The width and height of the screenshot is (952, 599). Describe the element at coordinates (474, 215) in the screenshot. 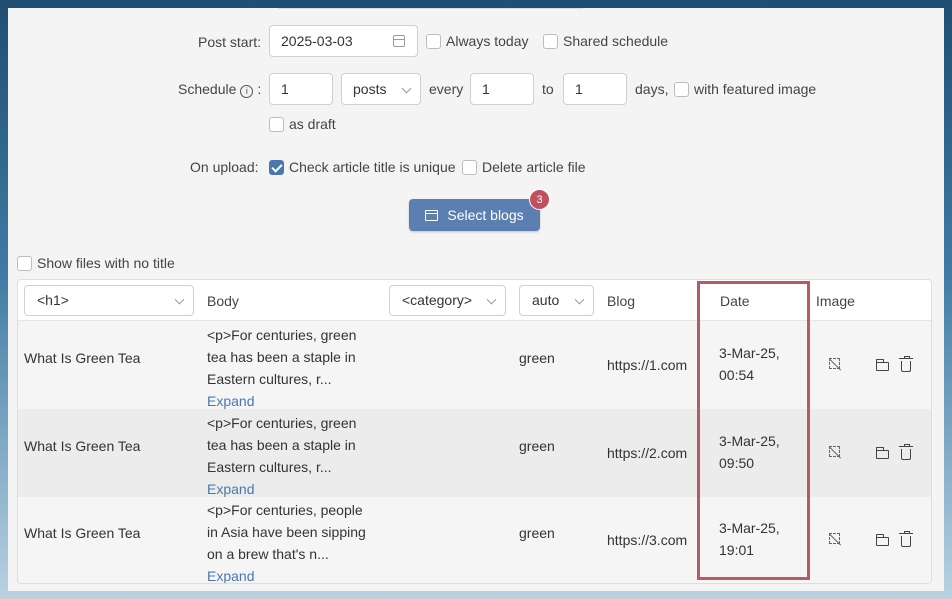

I see `select-blogs-button: Select blogs` at that location.